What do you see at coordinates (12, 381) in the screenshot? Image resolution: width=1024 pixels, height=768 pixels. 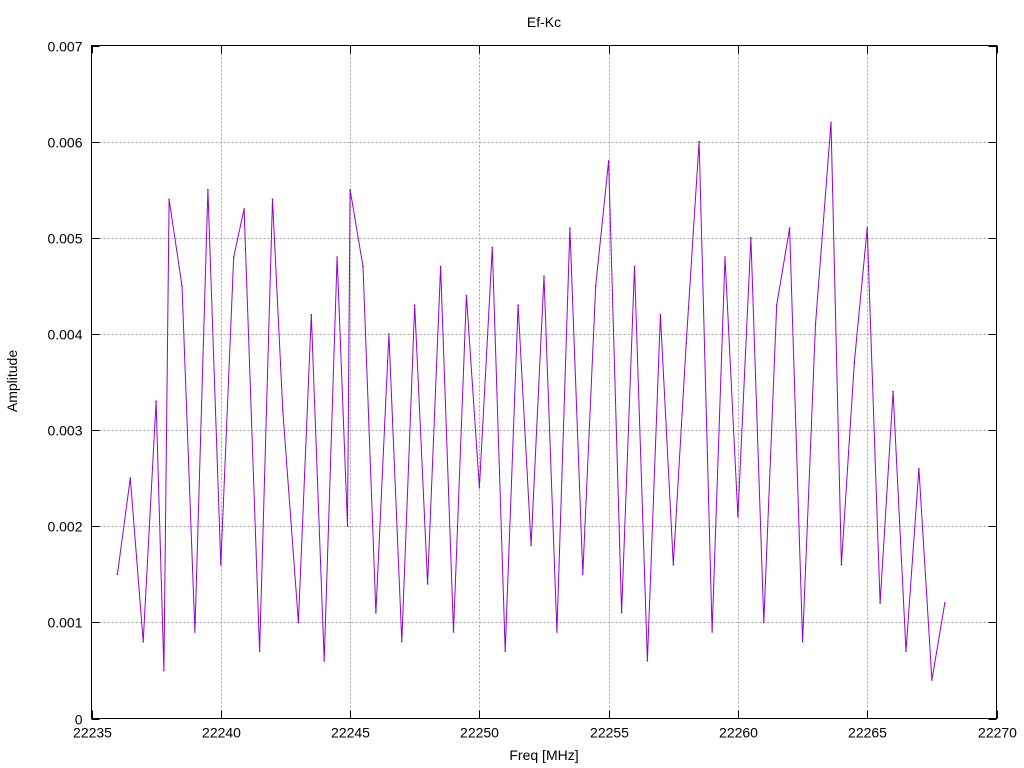 I see `y-axis-title: Amplitude` at bounding box center [12, 381].